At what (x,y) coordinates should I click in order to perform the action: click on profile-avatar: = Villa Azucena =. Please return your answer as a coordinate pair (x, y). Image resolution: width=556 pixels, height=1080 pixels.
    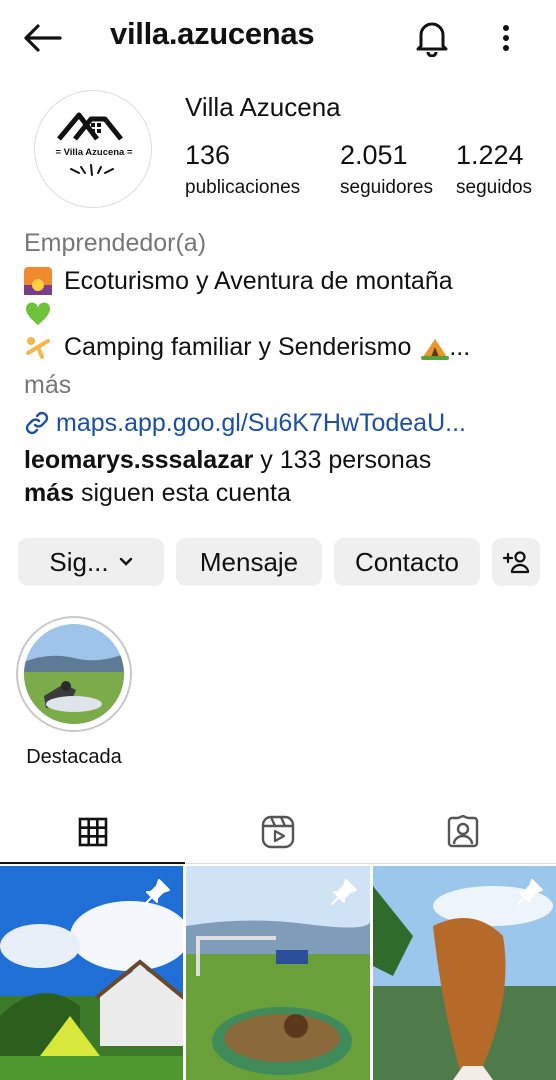
    Looking at the image, I should click on (93, 149).